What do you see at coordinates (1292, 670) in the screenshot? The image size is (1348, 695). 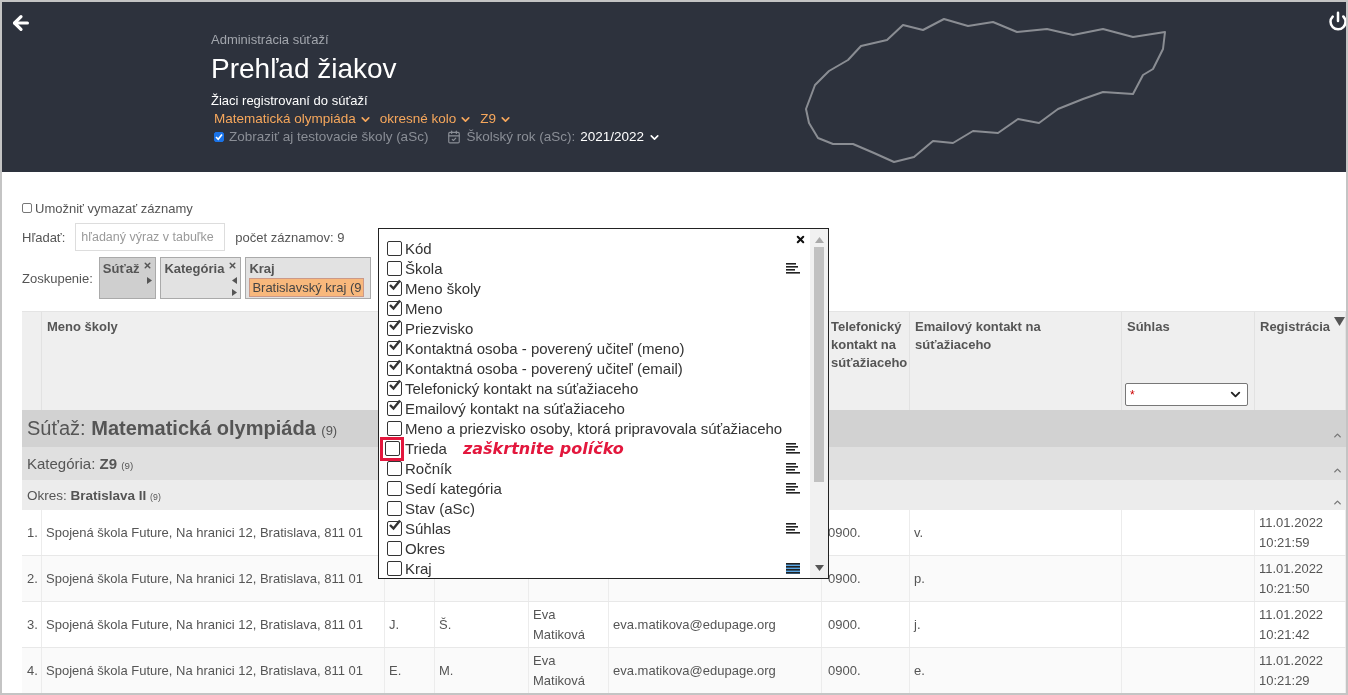 I see `table-cell-text: 11.01.2022 10:21:29` at bounding box center [1292, 670].